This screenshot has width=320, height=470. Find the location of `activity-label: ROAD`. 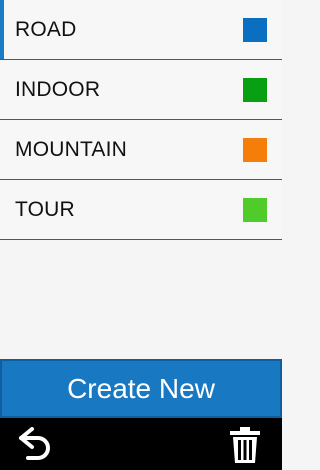

activity-label: ROAD is located at coordinates (46, 29).